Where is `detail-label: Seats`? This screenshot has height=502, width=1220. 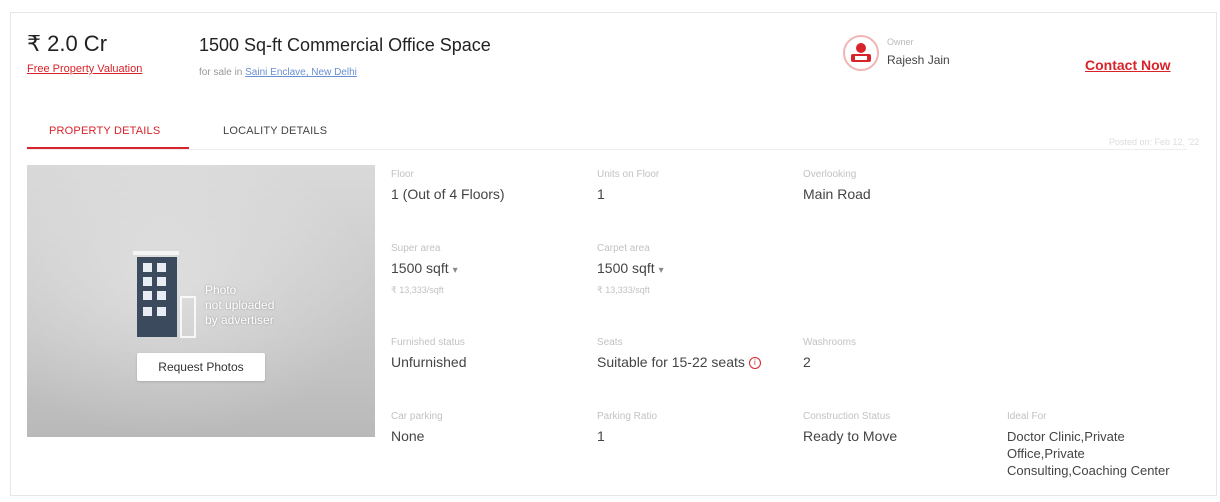 detail-label: Seats is located at coordinates (610, 342).